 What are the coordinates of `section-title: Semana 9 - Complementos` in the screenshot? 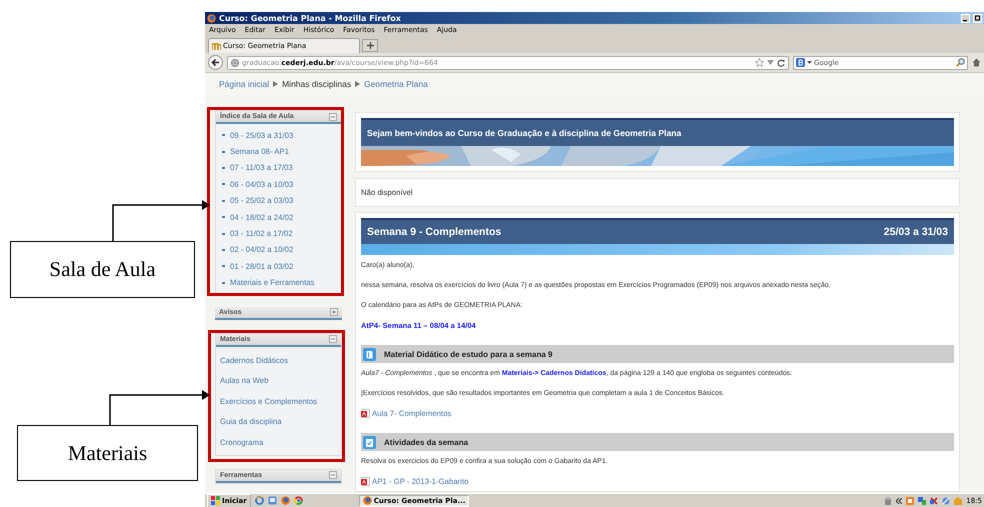 It's located at (434, 232).